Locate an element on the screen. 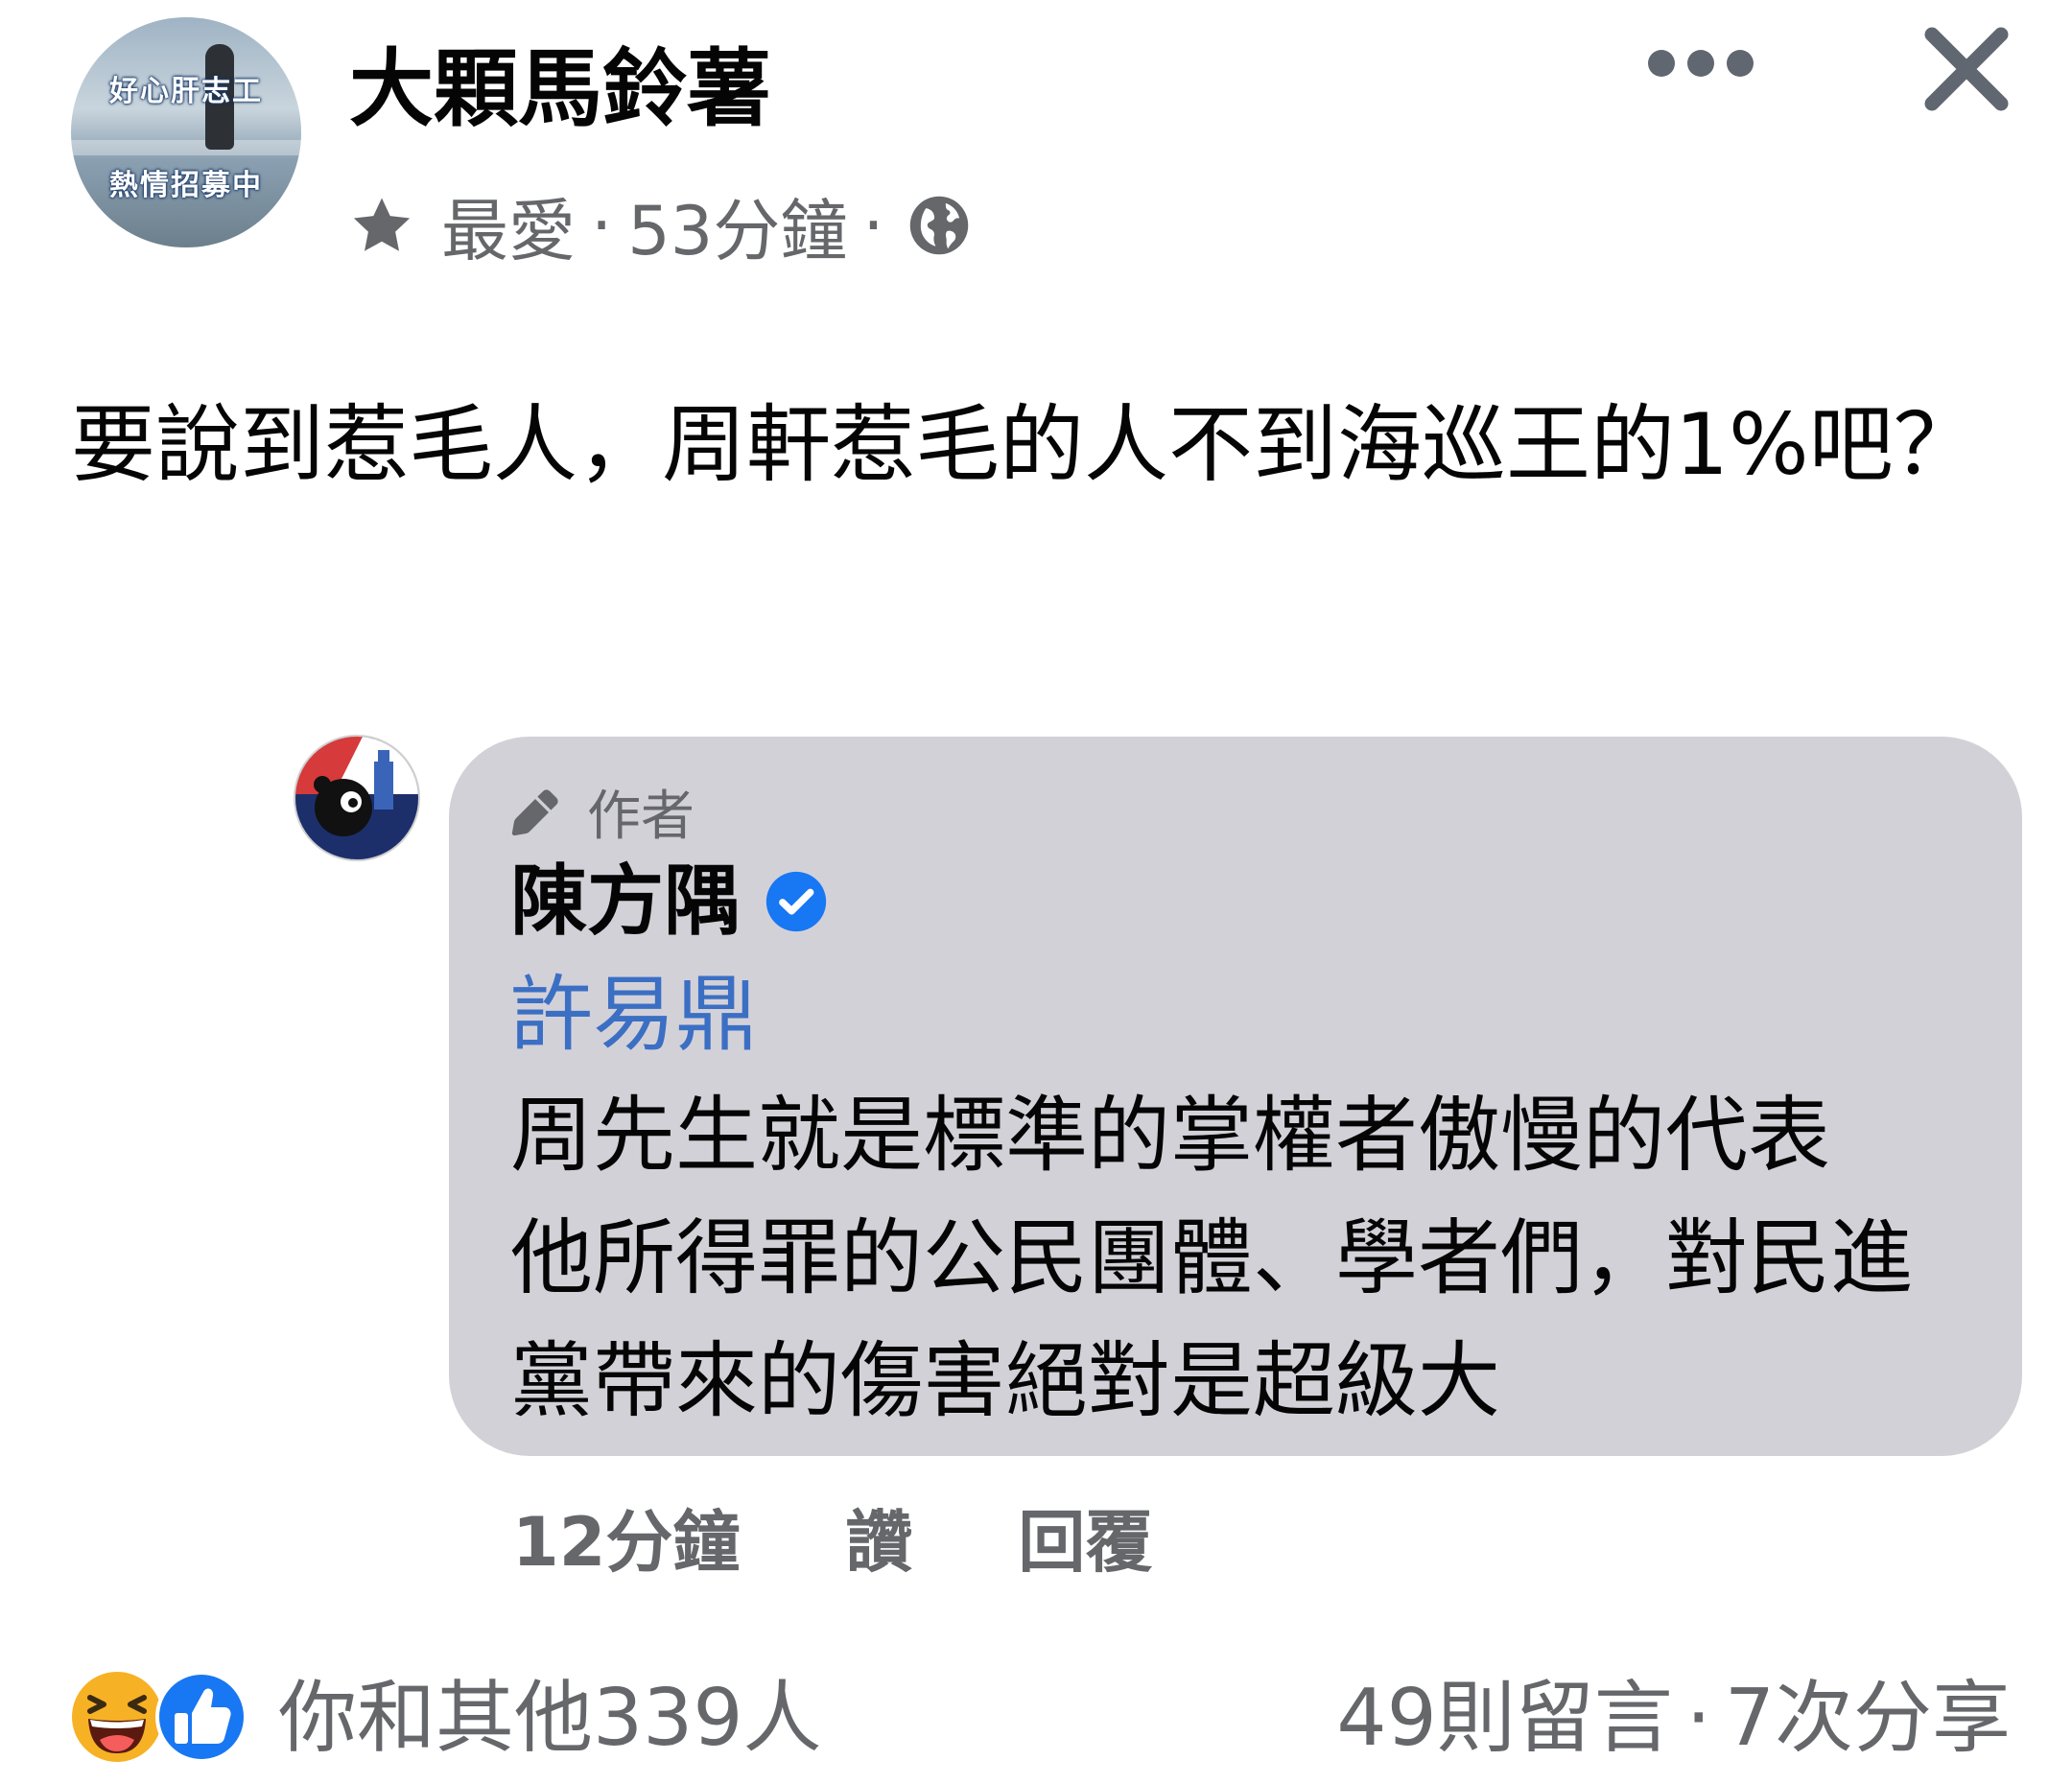  avatar-caption-top: 好心肝志工 is located at coordinates (186, 91).